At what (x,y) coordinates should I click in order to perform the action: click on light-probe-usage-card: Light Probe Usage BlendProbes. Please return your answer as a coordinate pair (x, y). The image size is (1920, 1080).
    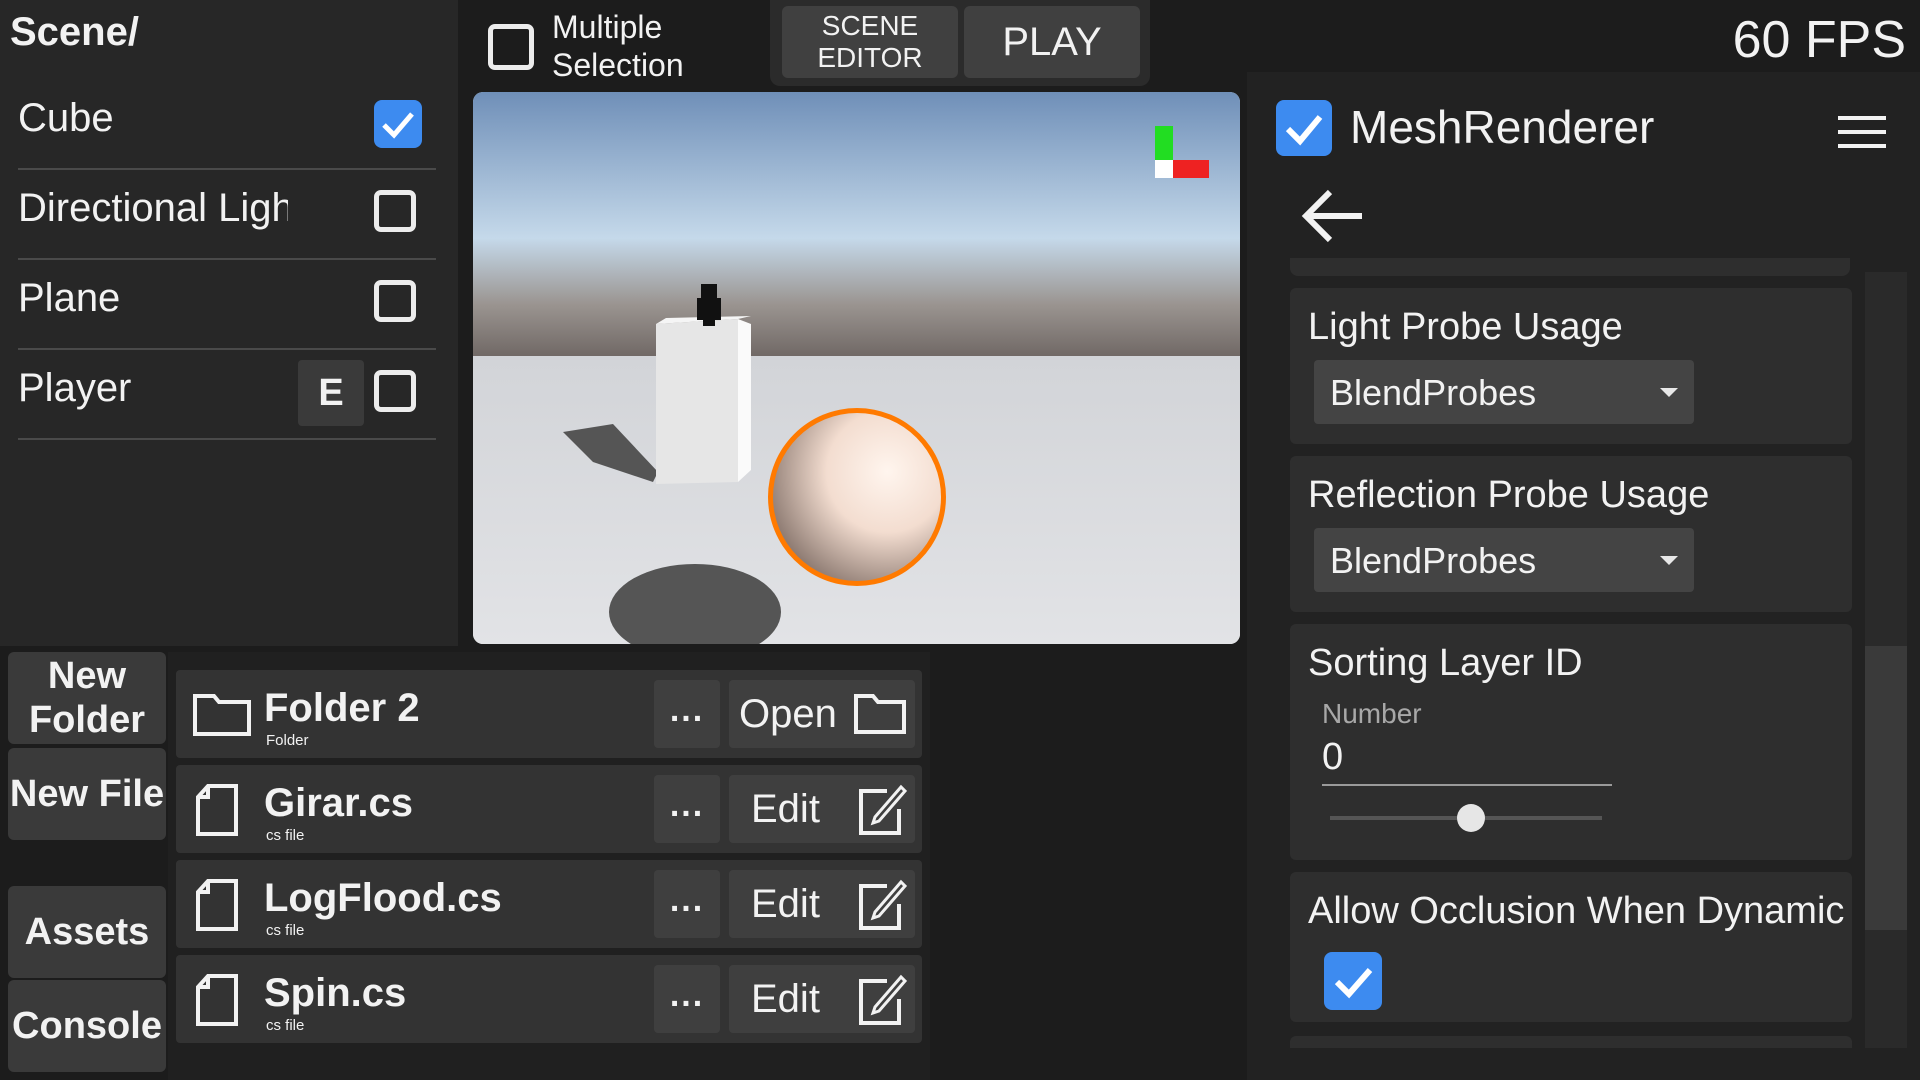
    Looking at the image, I should click on (1571, 366).